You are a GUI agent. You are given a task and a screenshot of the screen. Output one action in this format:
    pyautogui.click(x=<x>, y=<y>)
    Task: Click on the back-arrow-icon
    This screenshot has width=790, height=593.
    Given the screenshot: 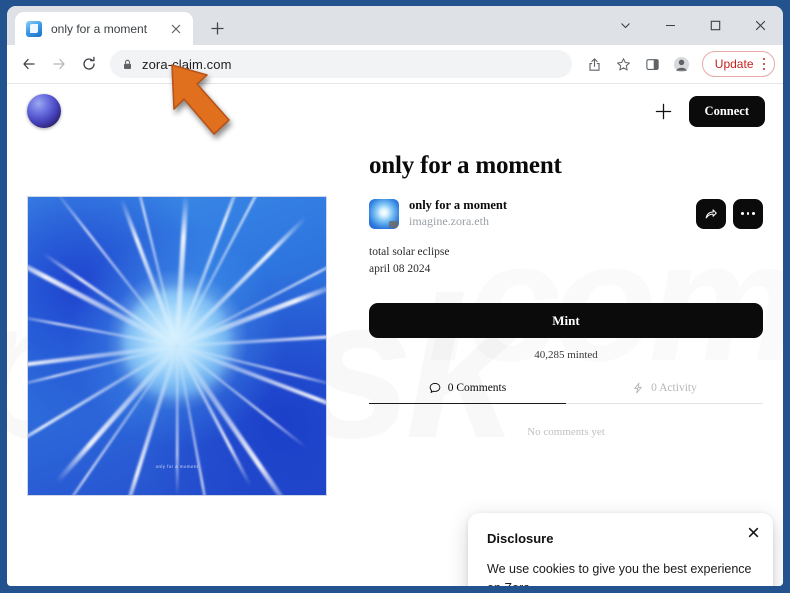 What is the action you would take?
    pyautogui.click(x=29, y=64)
    